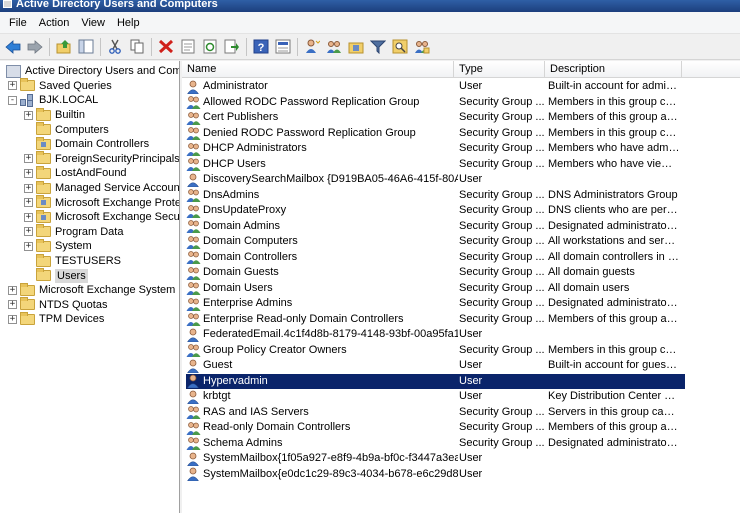 This screenshot has width=740, height=513. Describe the element at coordinates (136, 46) in the screenshot. I see `copy-icon` at that location.